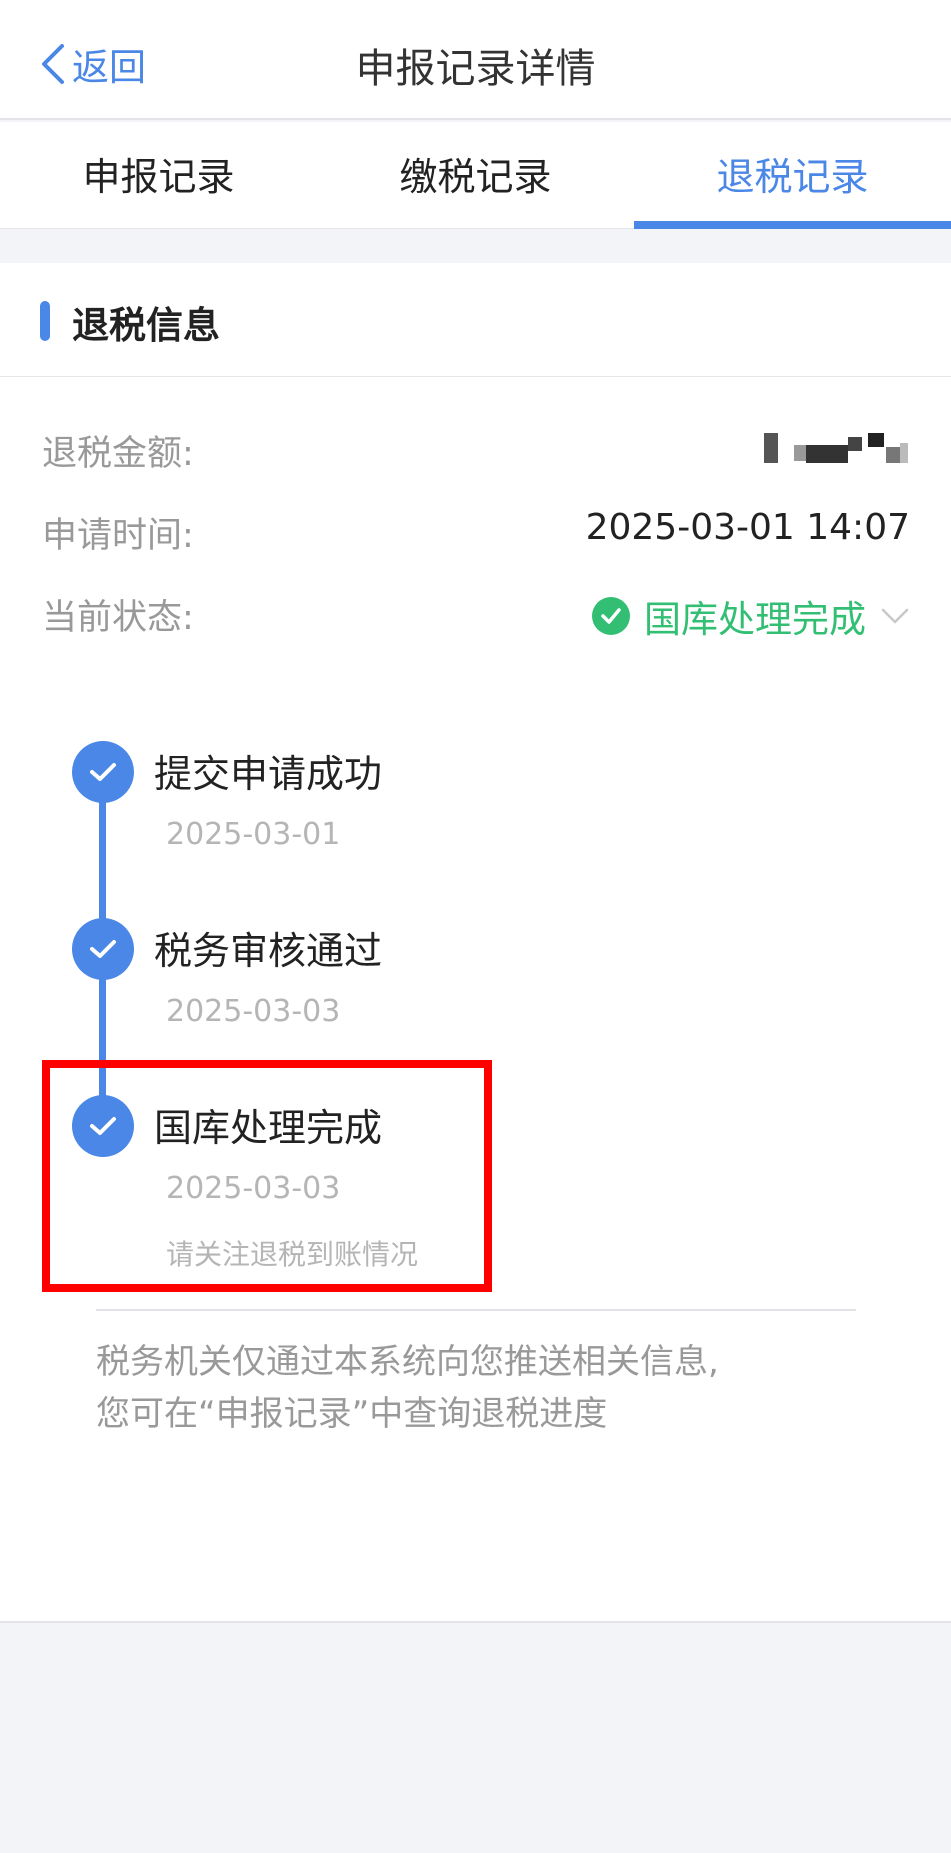  Describe the element at coordinates (118, 454) in the screenshot. I see `refund-amount-label: 退税金额:` at that location.